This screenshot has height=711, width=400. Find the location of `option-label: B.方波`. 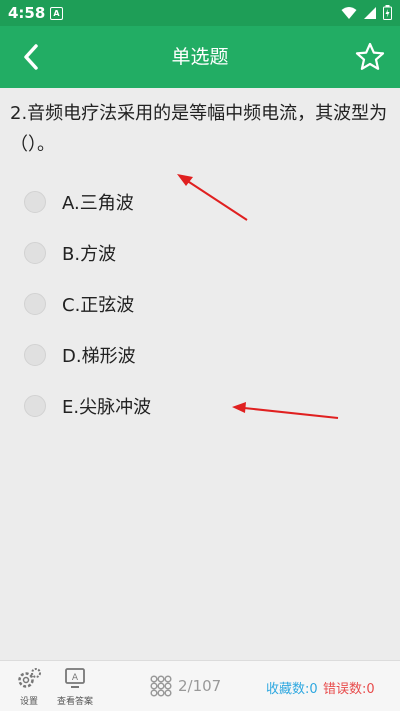

option-label: B.方波 is located at coordinates (89, 254).